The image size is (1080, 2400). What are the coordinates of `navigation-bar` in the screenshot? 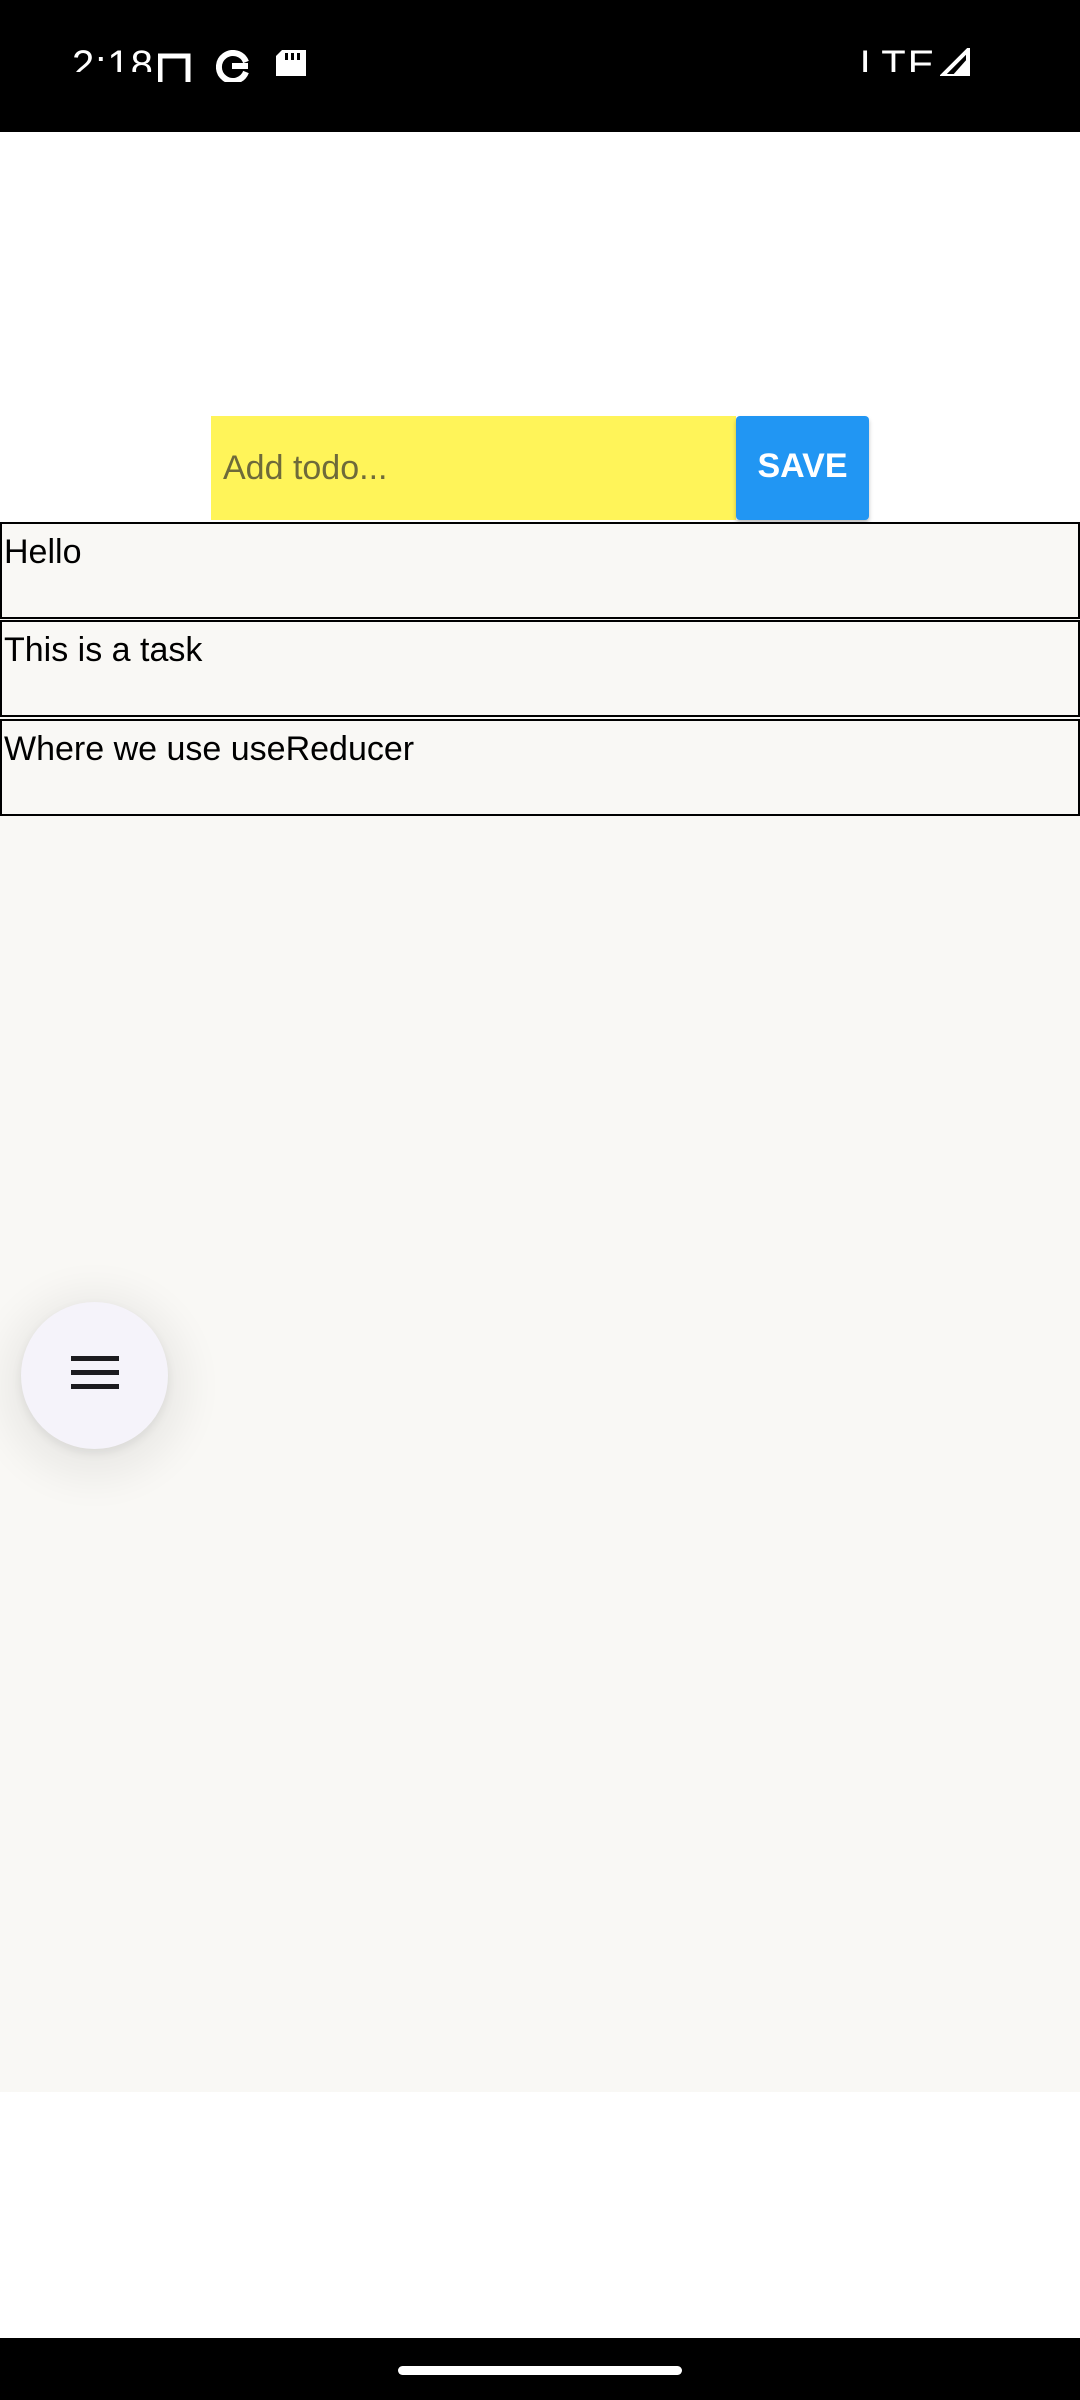 It's located at (540, 2369).